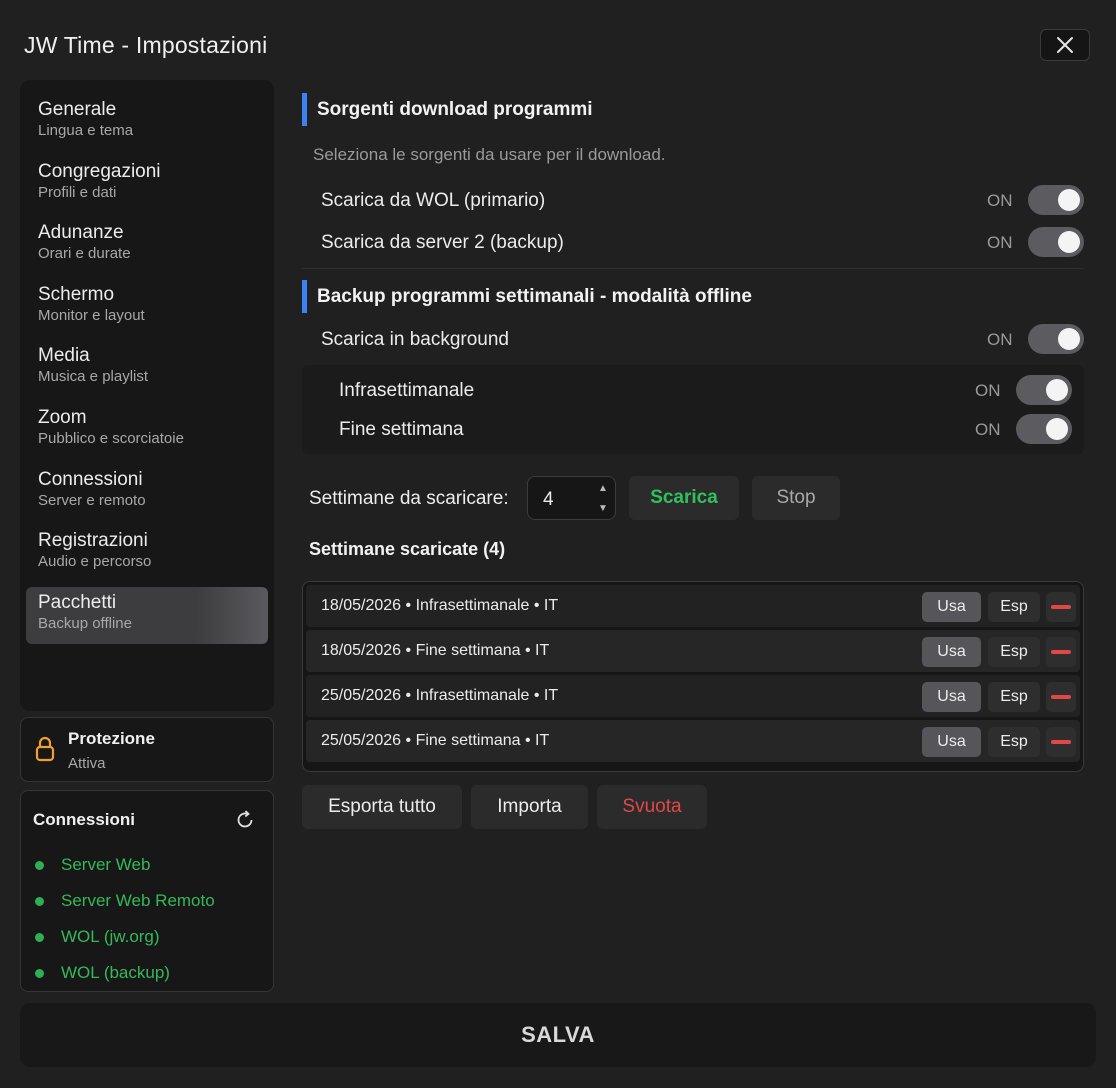  What do you see at coordinates (115, 972) in the screenshot?
I see `connection-label: WOL (backup)` at bounding box center [115, 972].